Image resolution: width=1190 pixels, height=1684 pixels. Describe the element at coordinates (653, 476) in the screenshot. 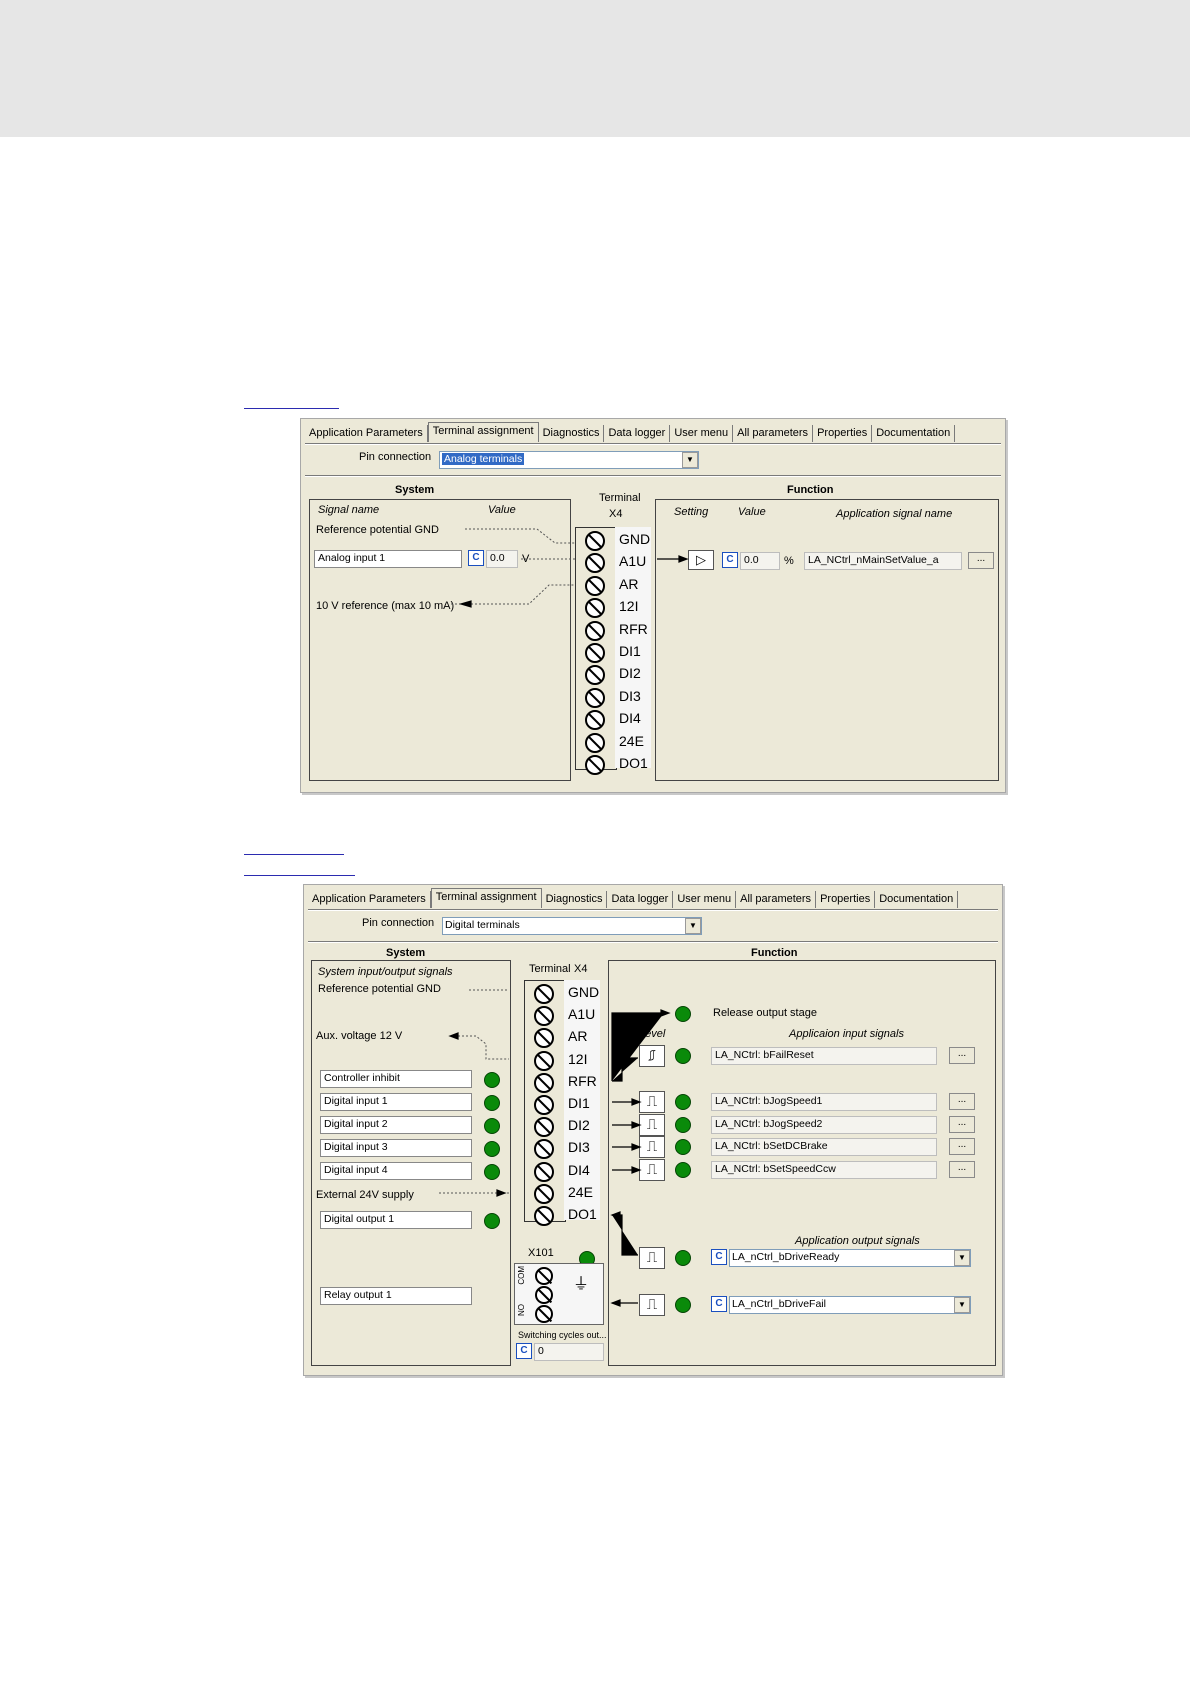

I see `header-separator` at that location.